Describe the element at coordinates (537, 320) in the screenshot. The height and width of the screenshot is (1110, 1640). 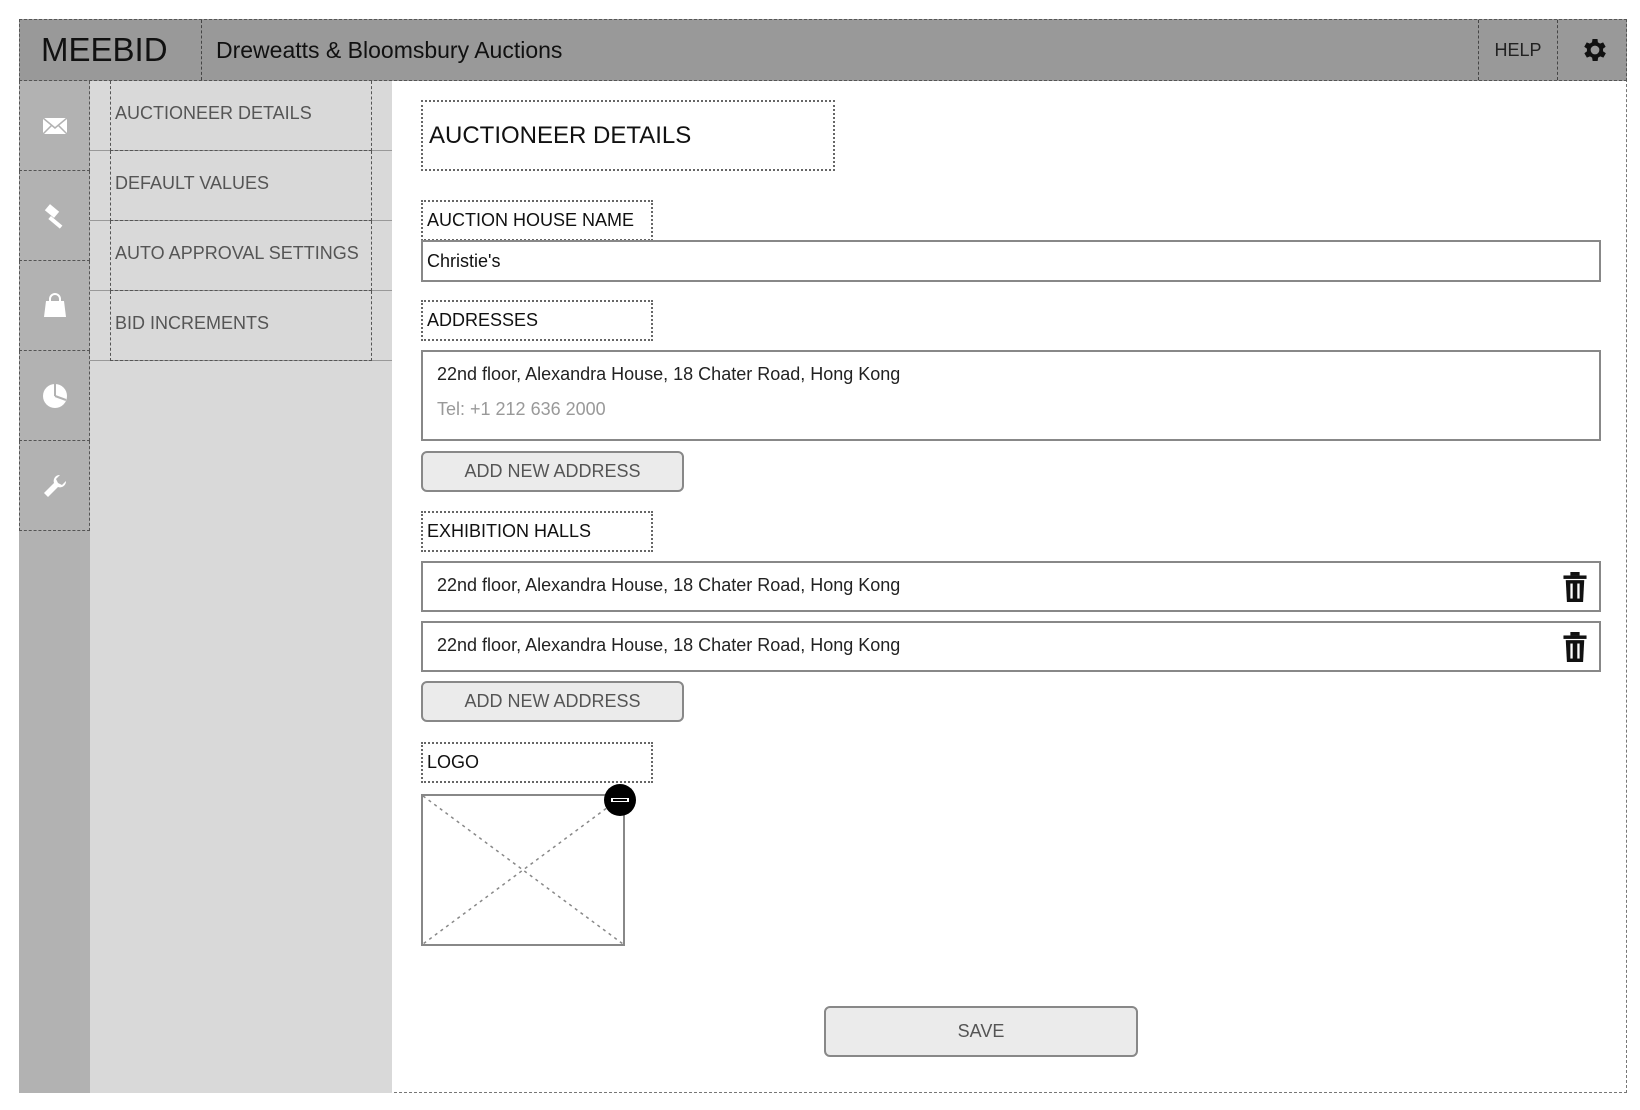
I see `addresses-label: ADDRESSES` at that location.